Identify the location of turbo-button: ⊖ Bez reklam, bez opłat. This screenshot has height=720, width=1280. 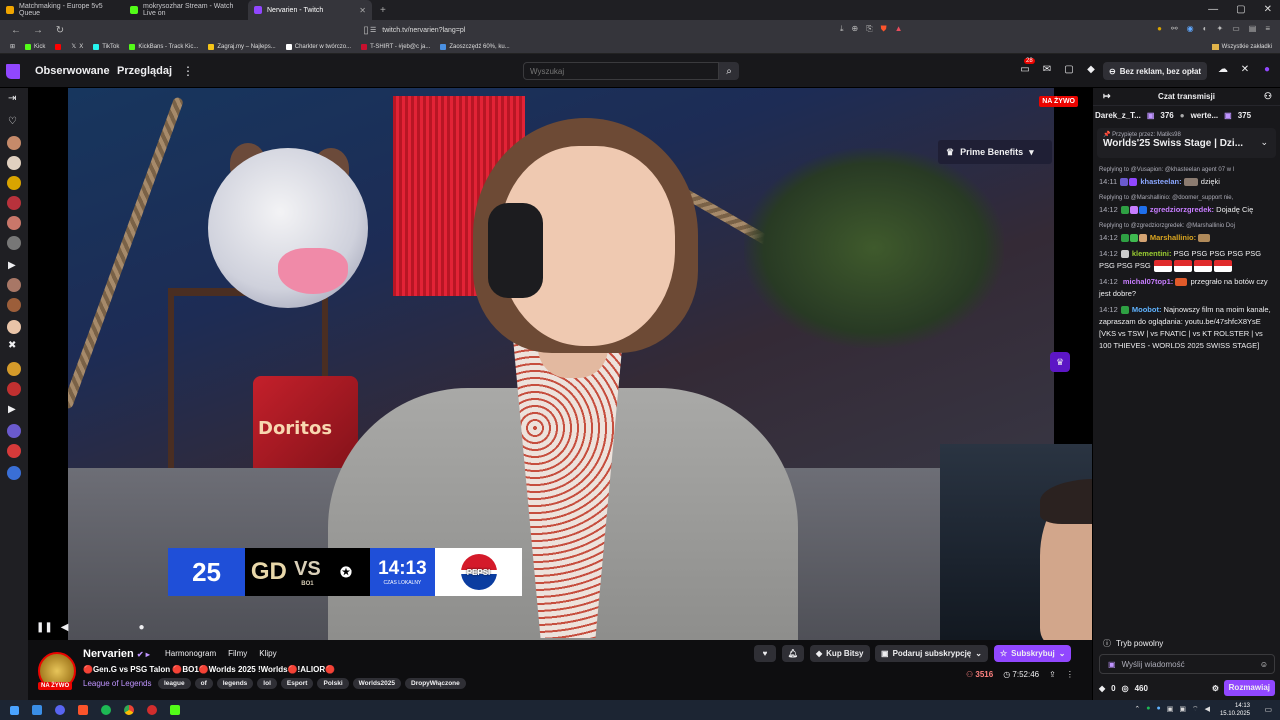
(1155, 71).